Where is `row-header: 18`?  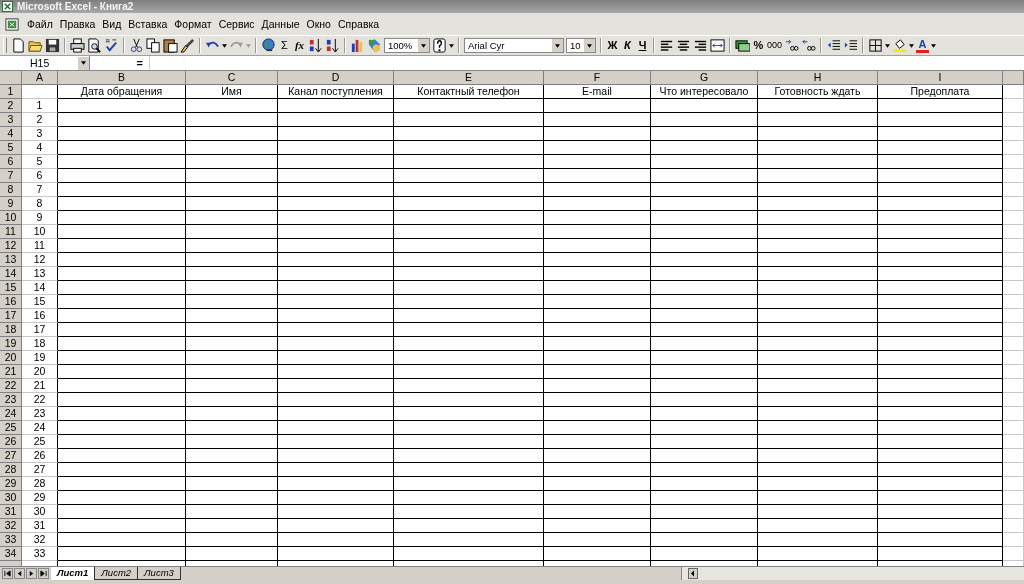
row-header: 18 is located at coordinates (11, 330).